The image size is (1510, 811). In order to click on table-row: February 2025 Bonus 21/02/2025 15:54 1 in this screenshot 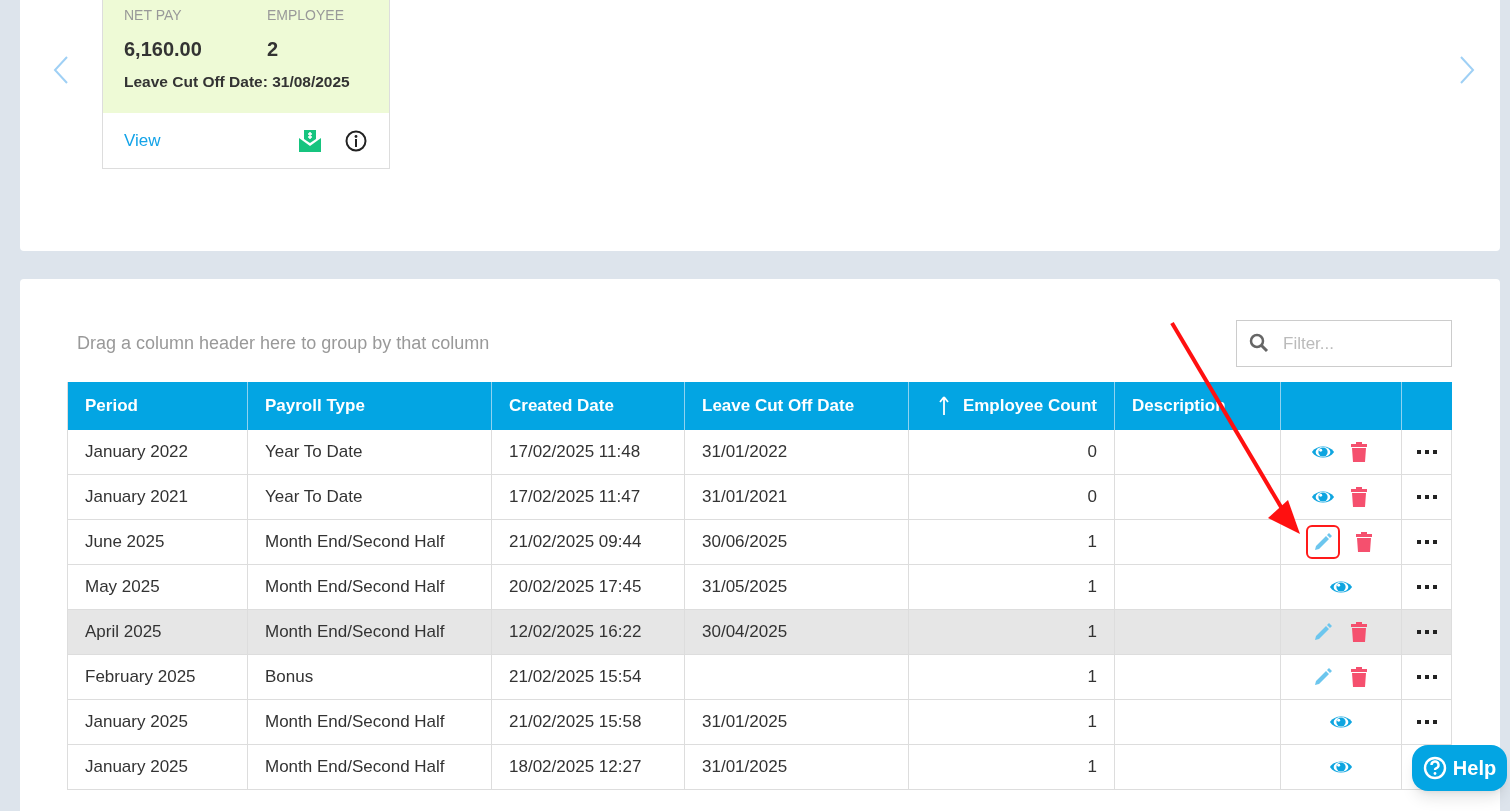, I will do `click(760, 677)`.